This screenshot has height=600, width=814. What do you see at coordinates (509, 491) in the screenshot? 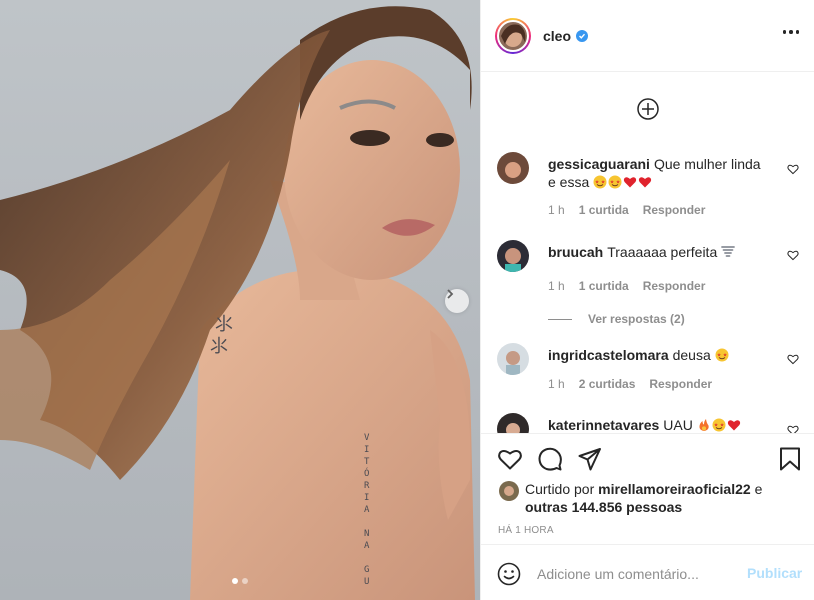
I see `liked-by-avatar` at bounding box center [509, 491].